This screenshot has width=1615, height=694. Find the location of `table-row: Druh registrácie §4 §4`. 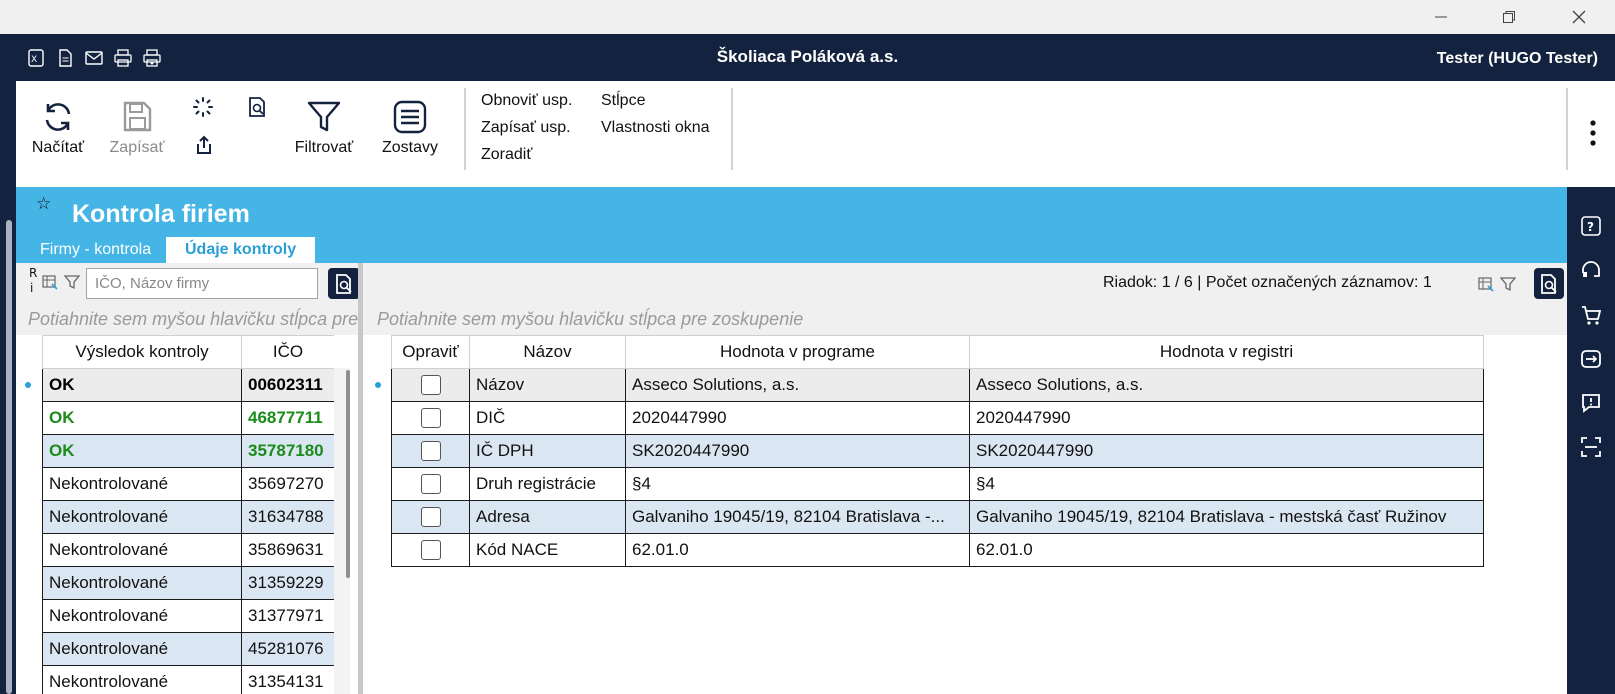

table-row: Druh registrácie §4 §4 is located at coordinates (937, 484).